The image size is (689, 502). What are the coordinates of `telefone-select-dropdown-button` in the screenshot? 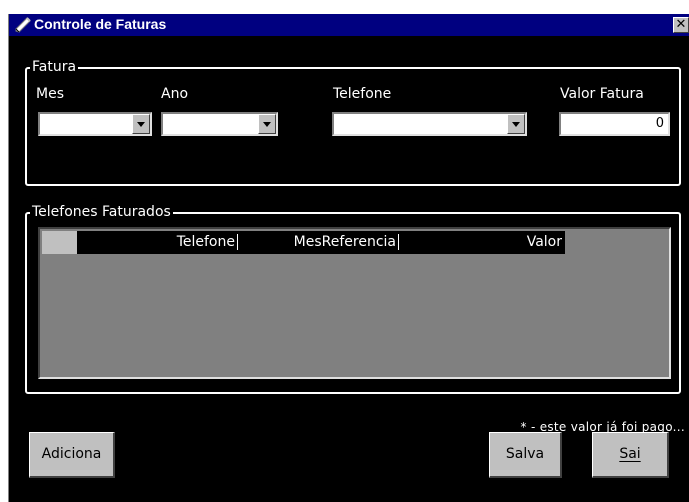 It's located at (516, 124).